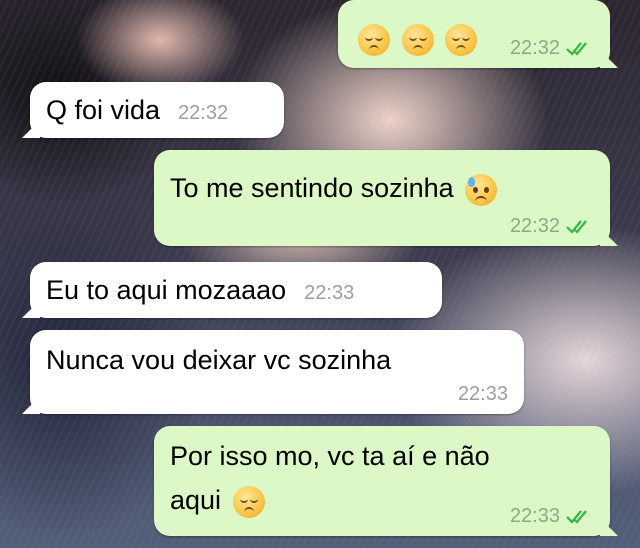 The image size is (640, 548). I want to click on incoming-message-bubble: Q foi vida 22:32, so click(157, 110).